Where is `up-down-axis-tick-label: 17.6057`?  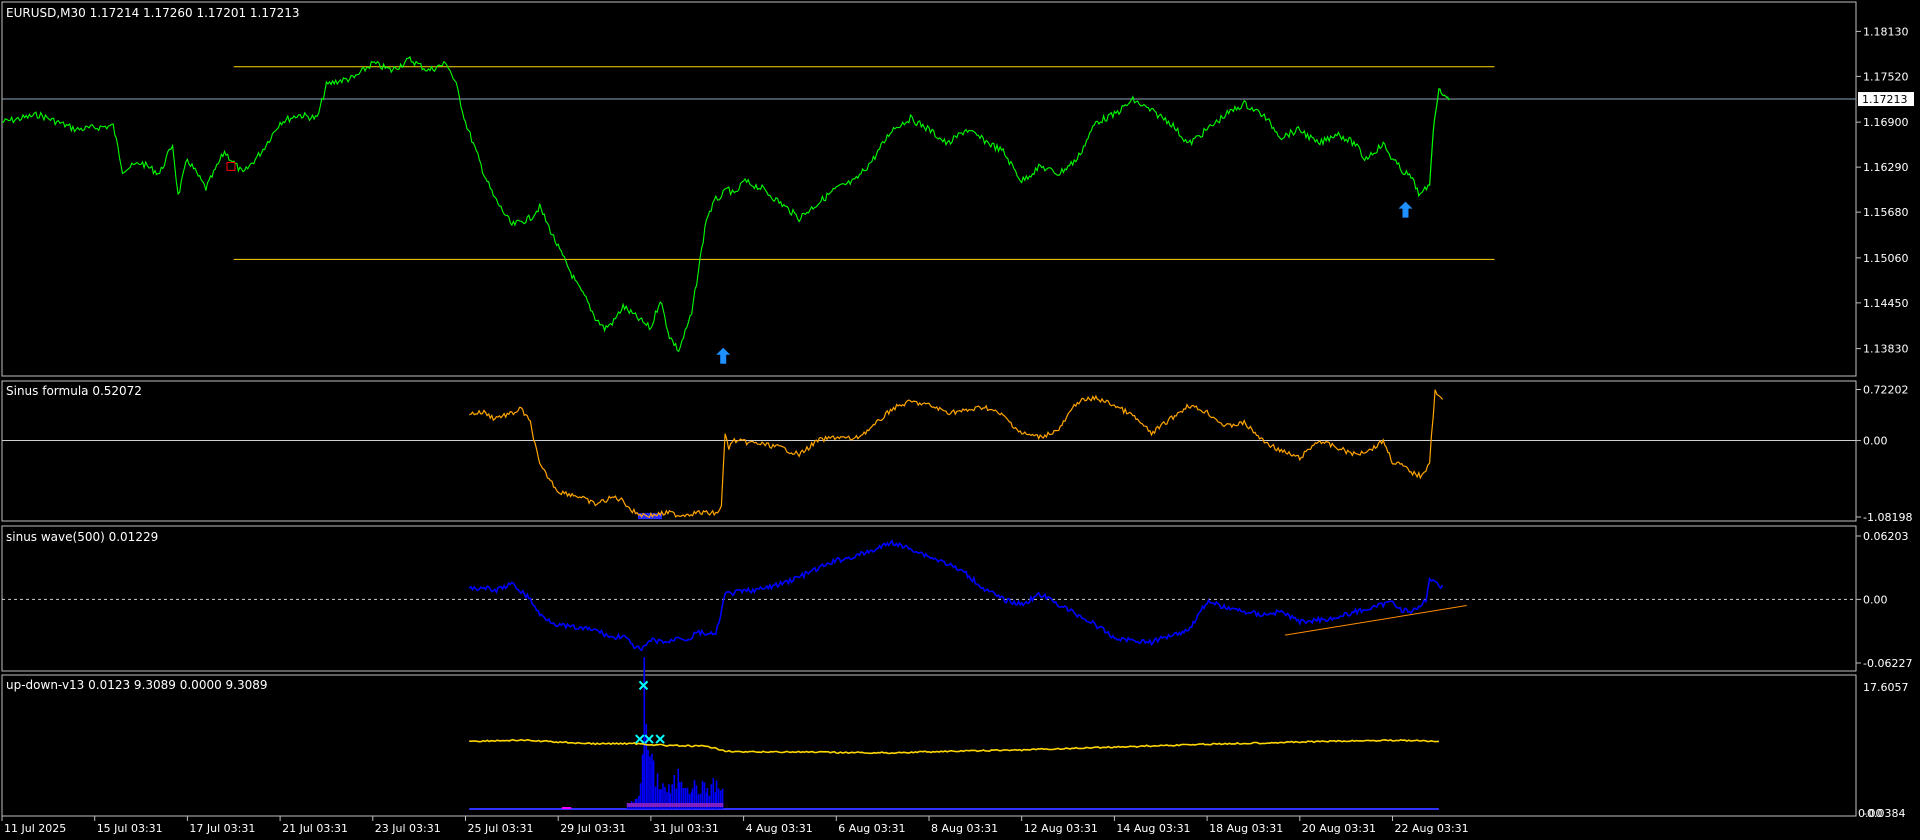
up-down-axis-tick-label: 17.6057 is located at coordinates (1886, 687).